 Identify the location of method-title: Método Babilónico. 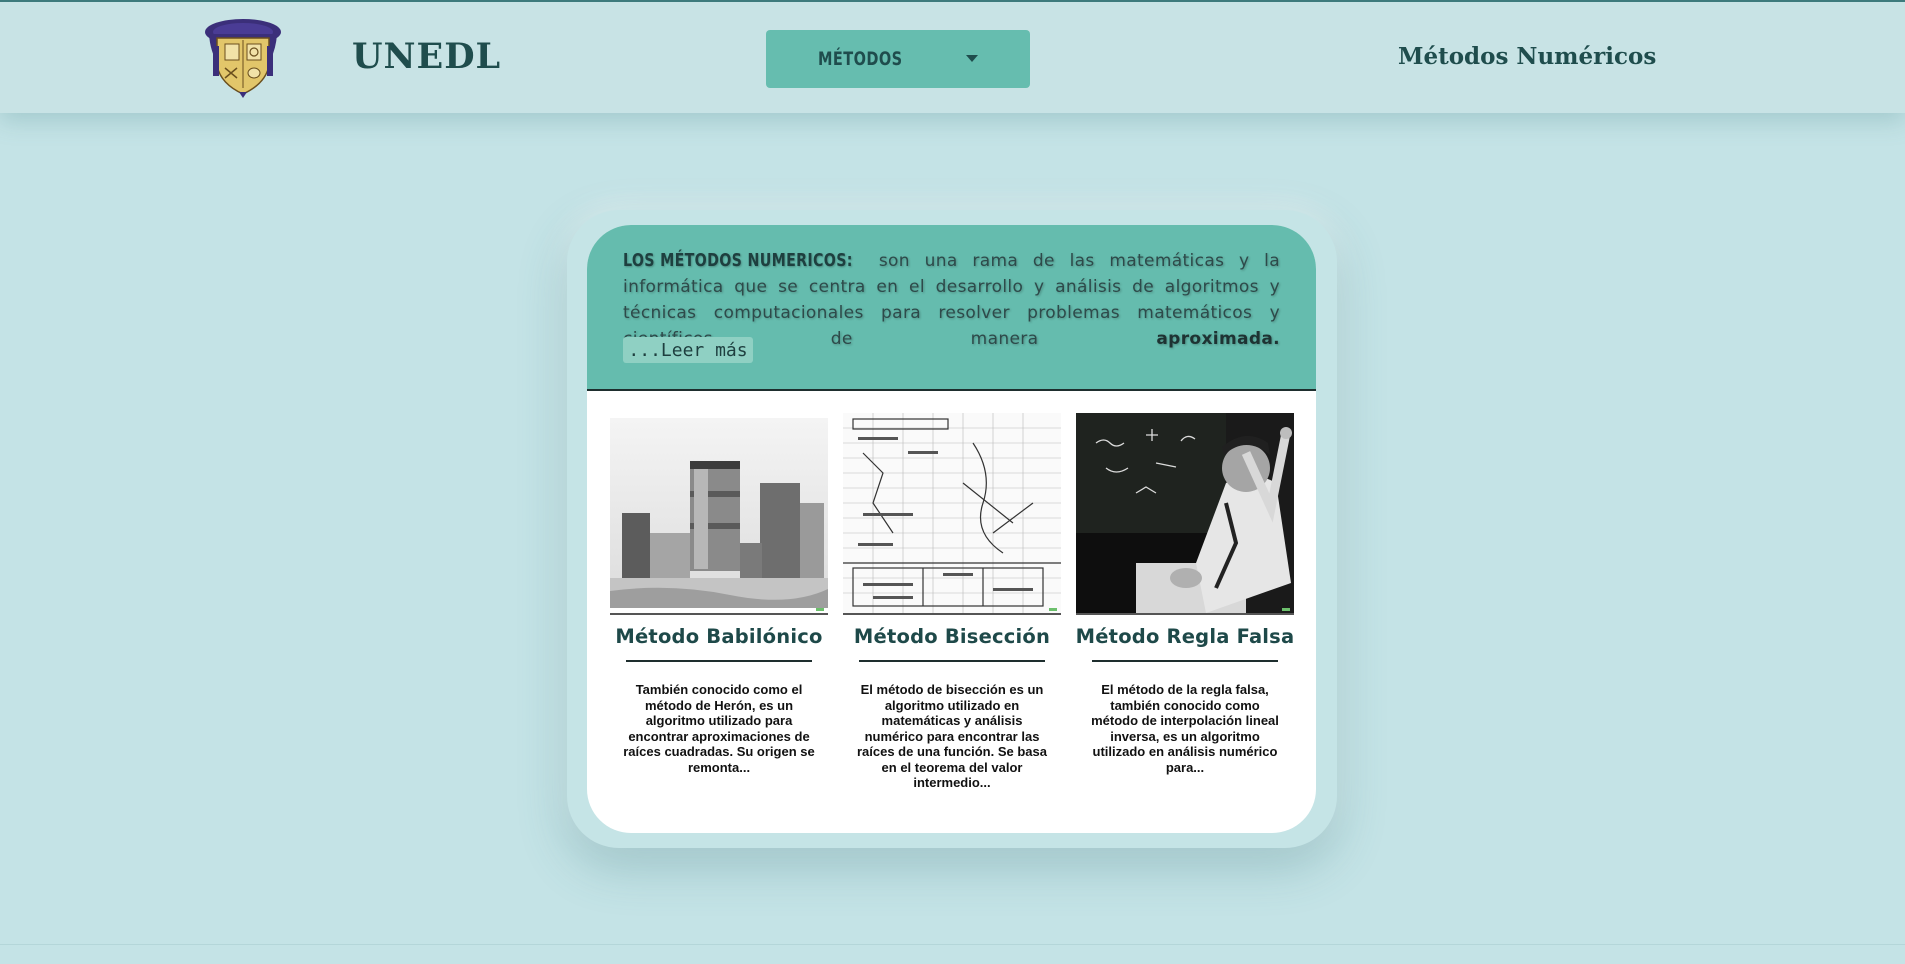
(718, 636).